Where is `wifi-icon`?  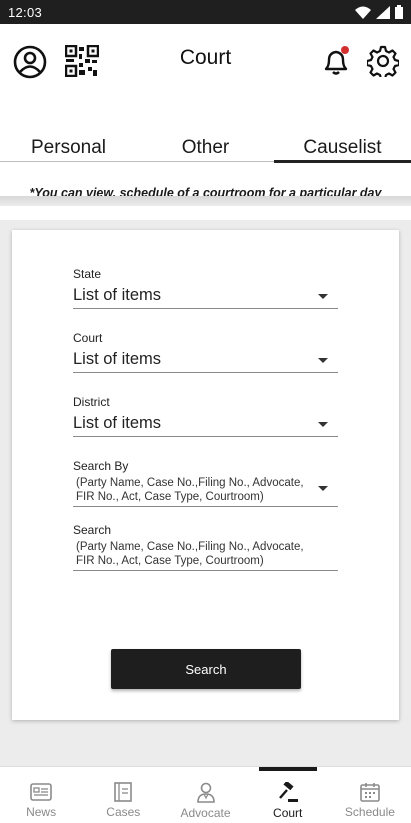
wifi-icon is located at coordinates (363, 12).